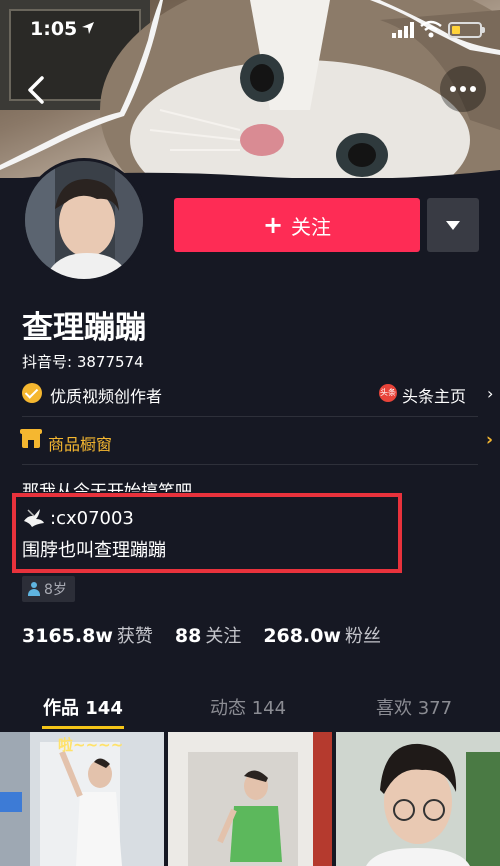  I want to click on tab-works: 作品 144, so click(83, 707).